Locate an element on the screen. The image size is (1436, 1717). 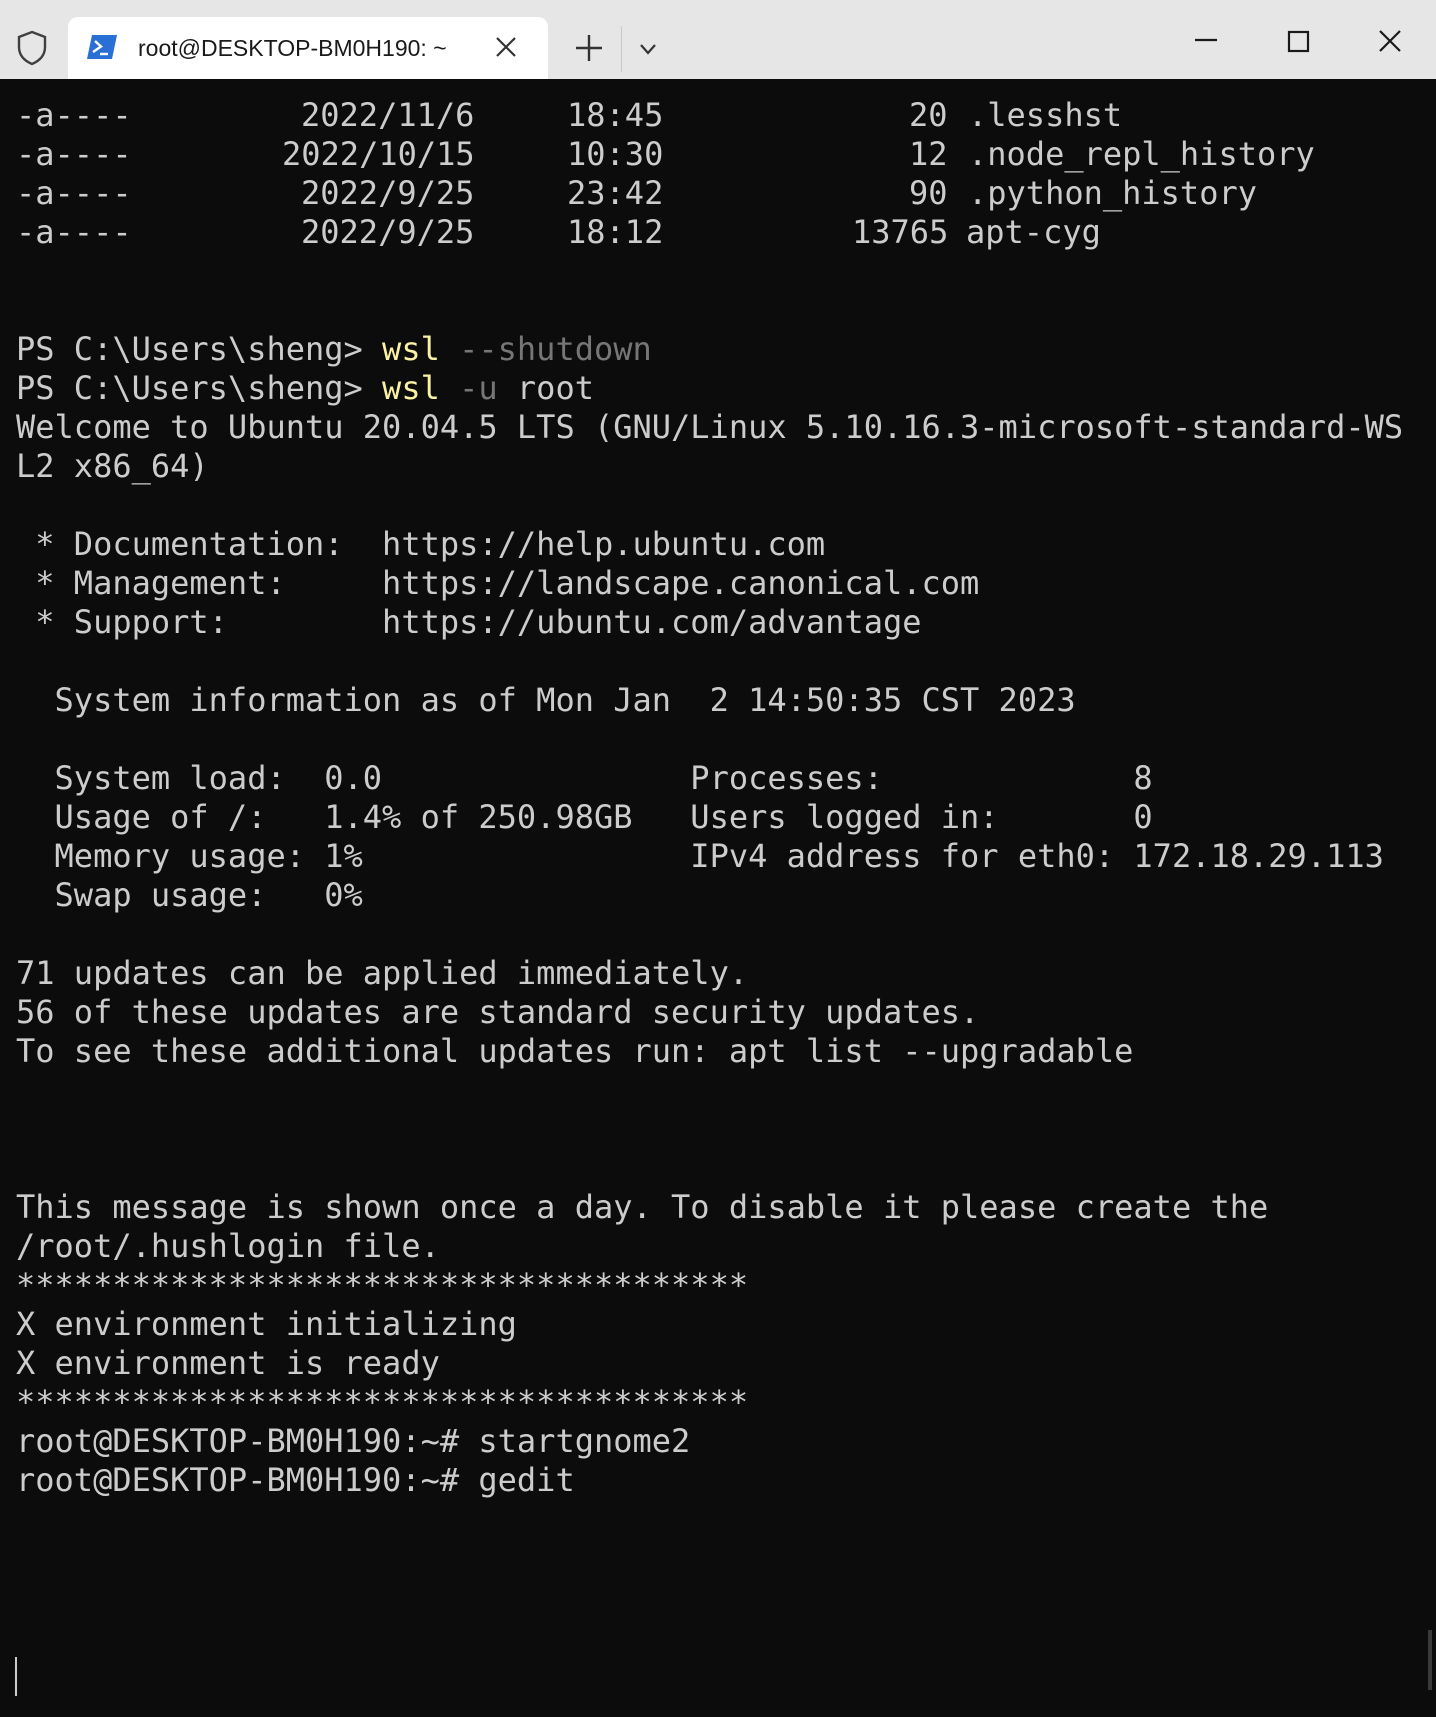
ps-argument: --shutdown is located at coordinates (545, 349).